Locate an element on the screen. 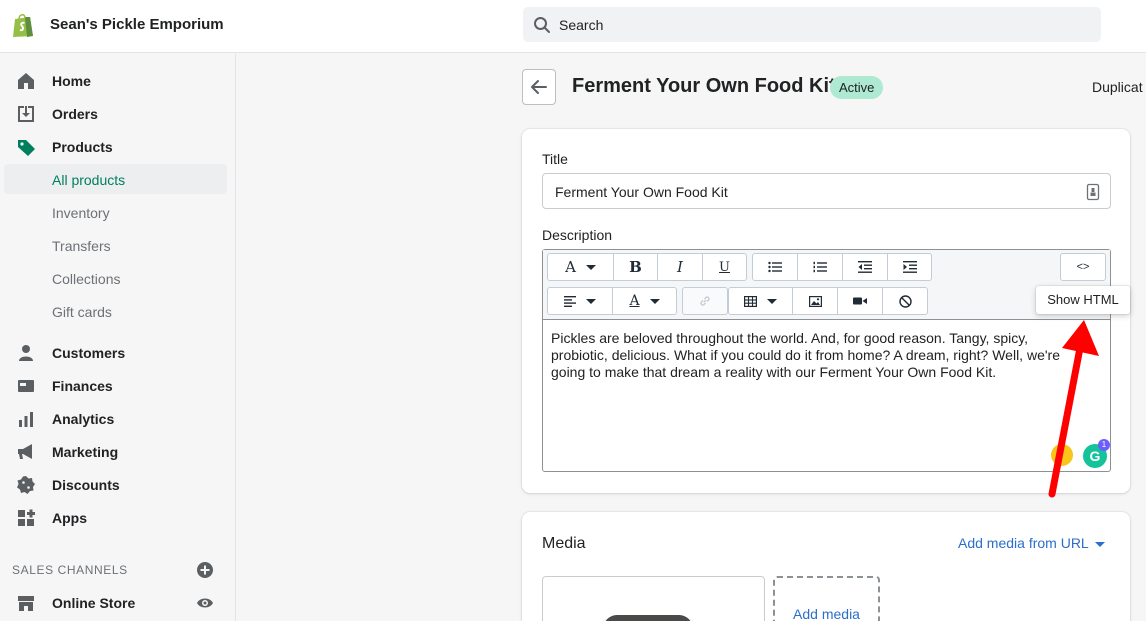 This screenshot has height=621, width=1146. add-circle-icon is located at coordinates (205, 570).